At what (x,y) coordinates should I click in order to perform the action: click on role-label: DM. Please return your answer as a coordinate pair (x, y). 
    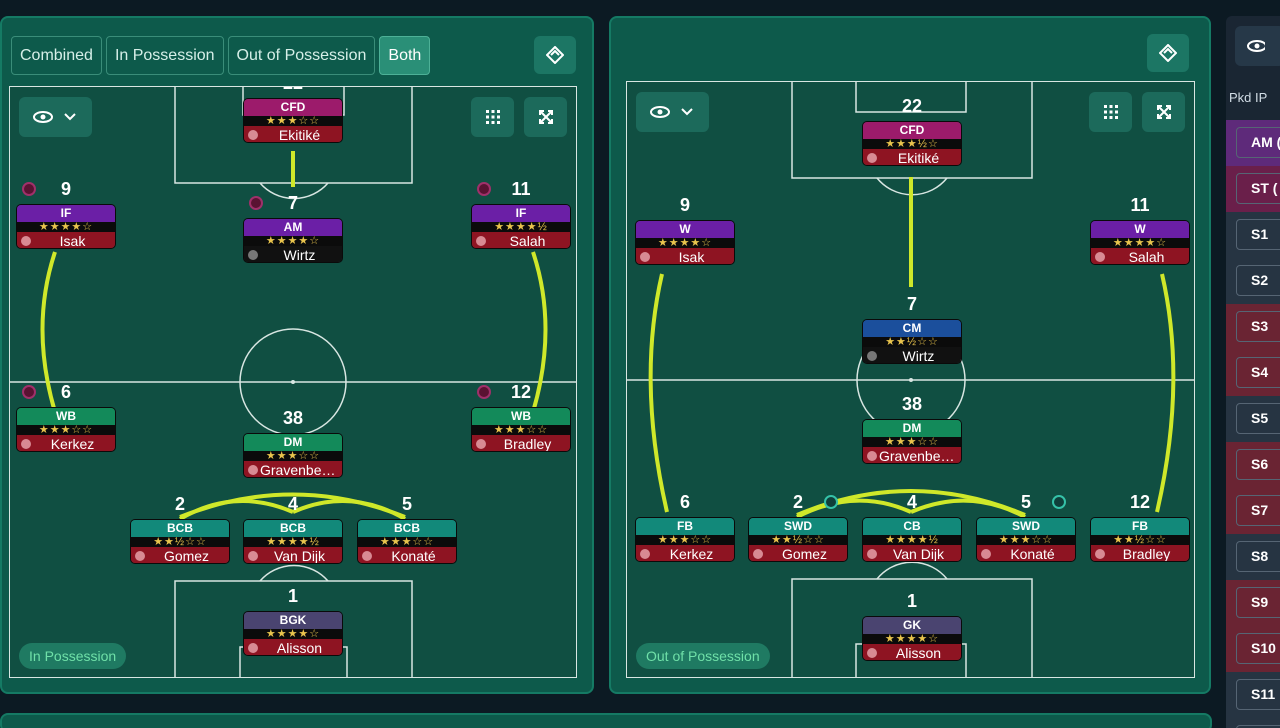
    Looking at the image, I should click on (293, 442).